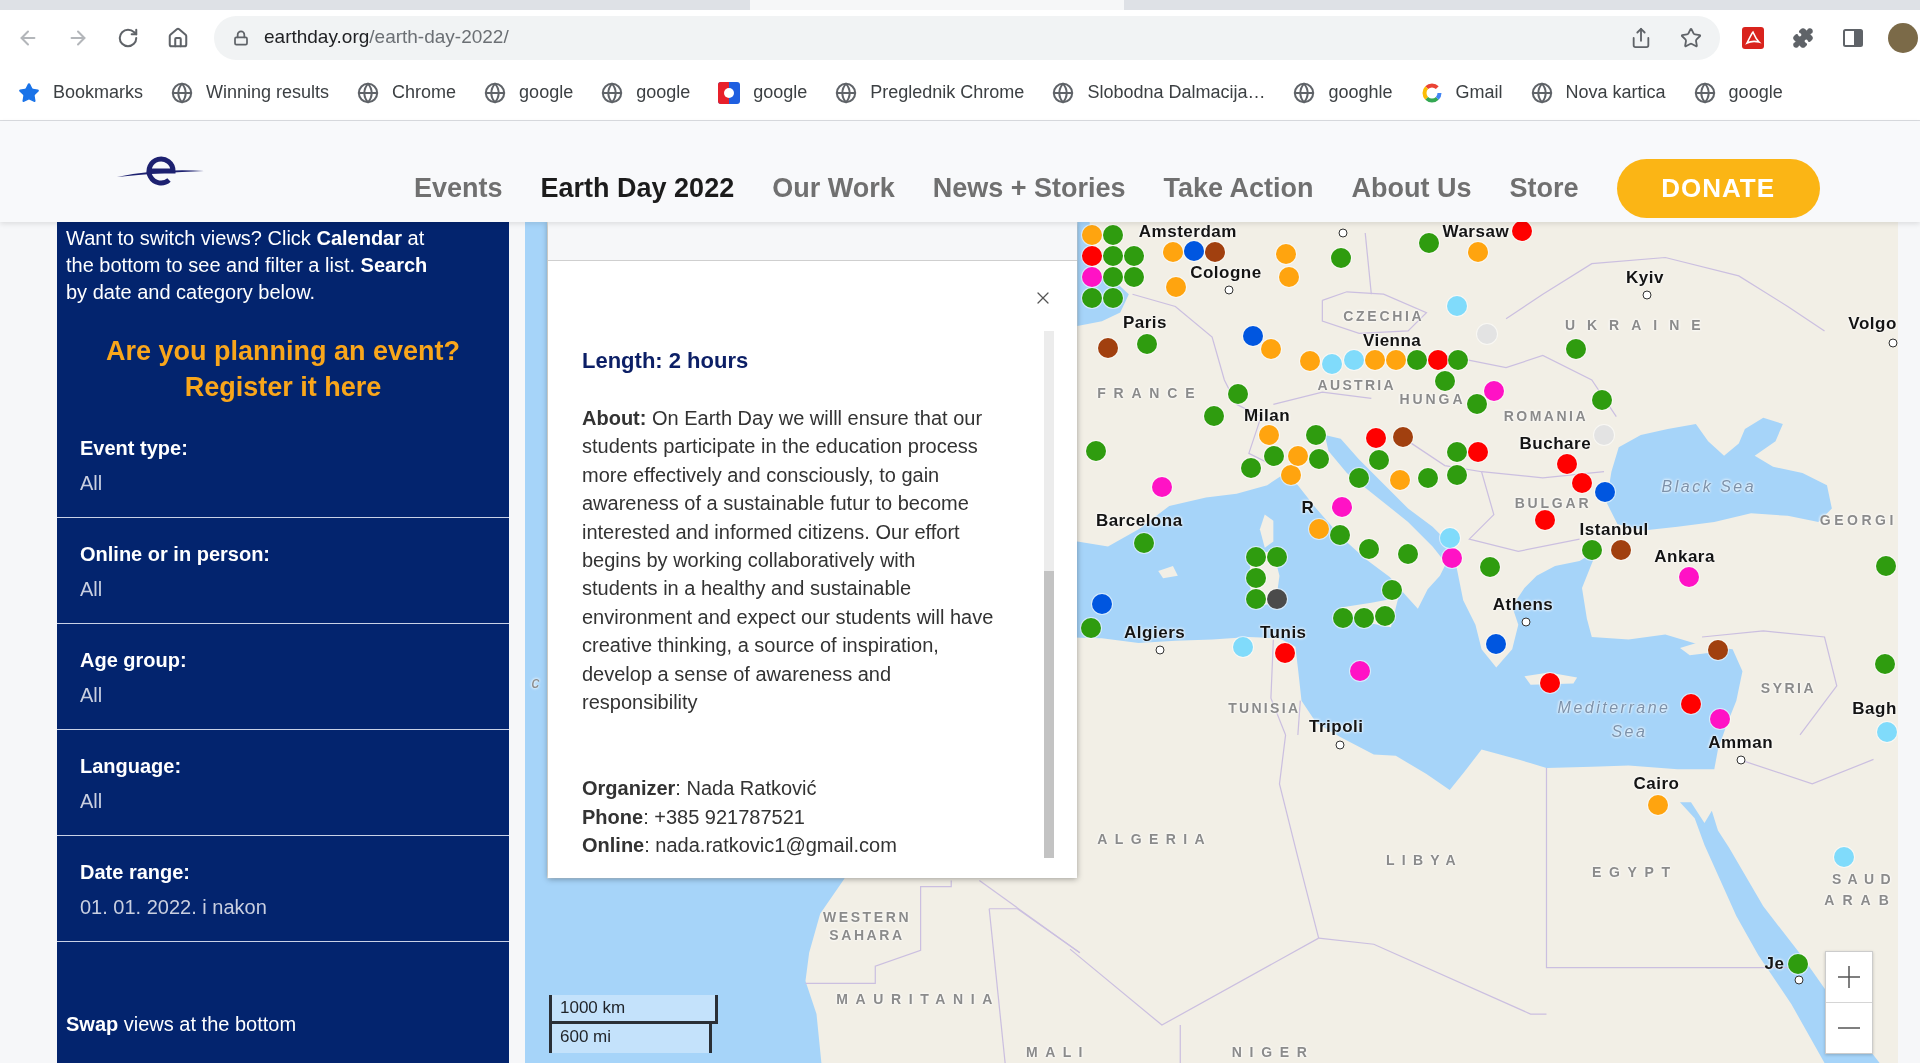 The height and width of the screenshot is (1063, 1920). What do you see at coordinates (1741, 742) in the screenshot?
I see `city-label: Amman` at bounding box center [1741, 742].